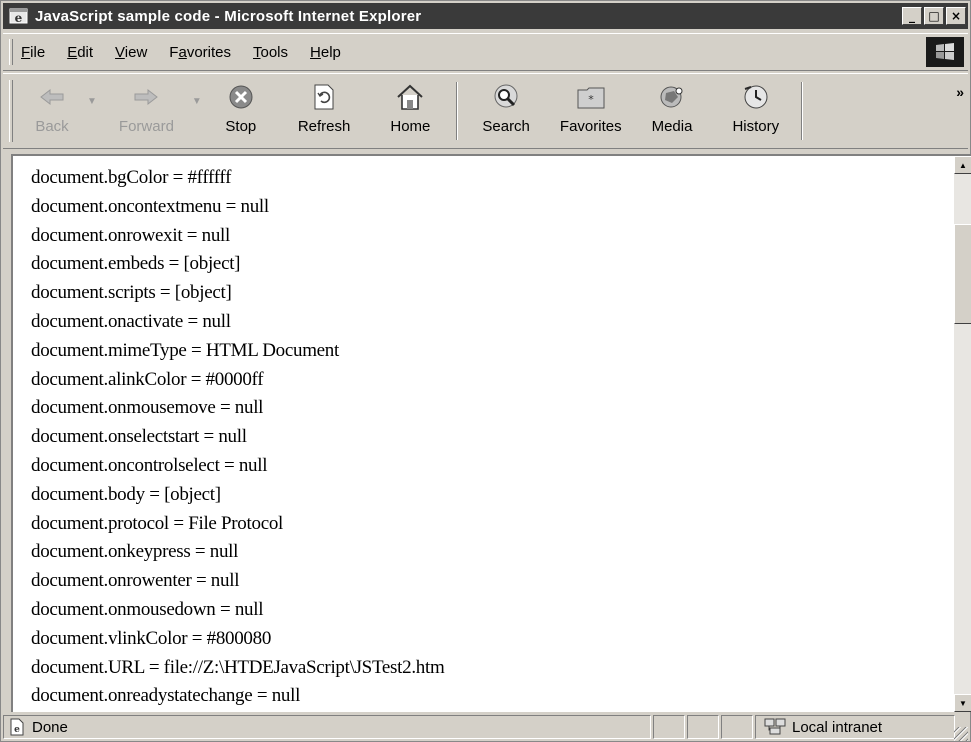  I want to click on content-line: document.mimeType = HTML Document, so click(185, 350).